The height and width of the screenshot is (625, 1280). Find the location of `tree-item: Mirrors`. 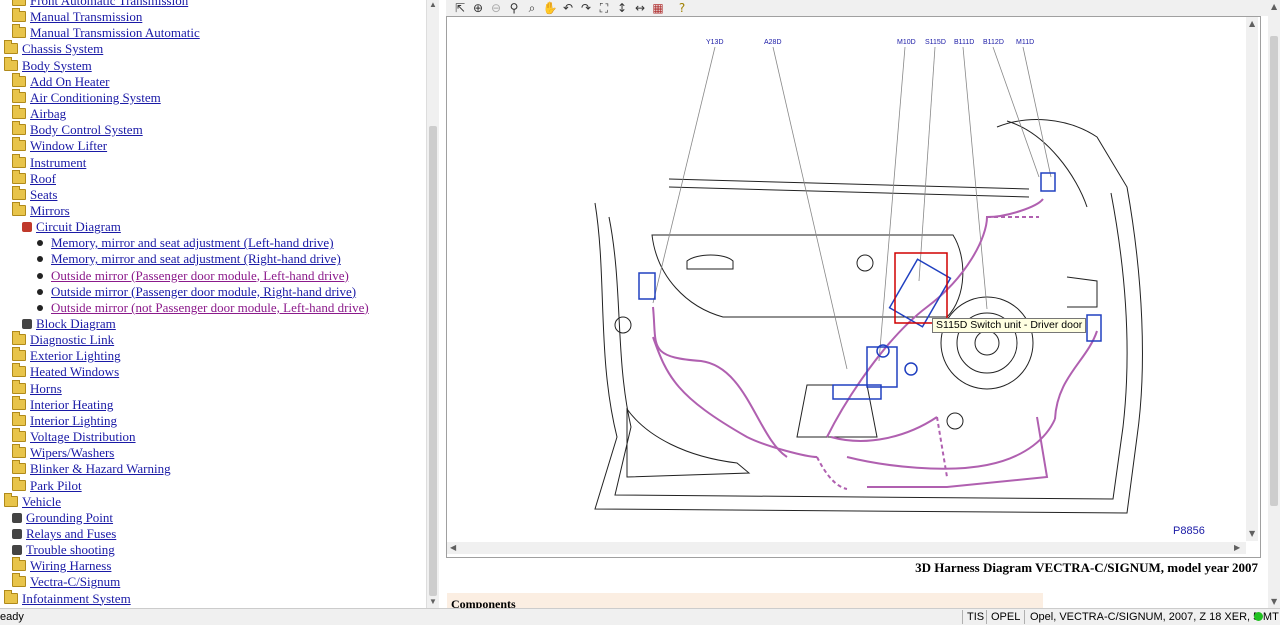

tree-item: Mirrors is located at coordinates (41, 210).